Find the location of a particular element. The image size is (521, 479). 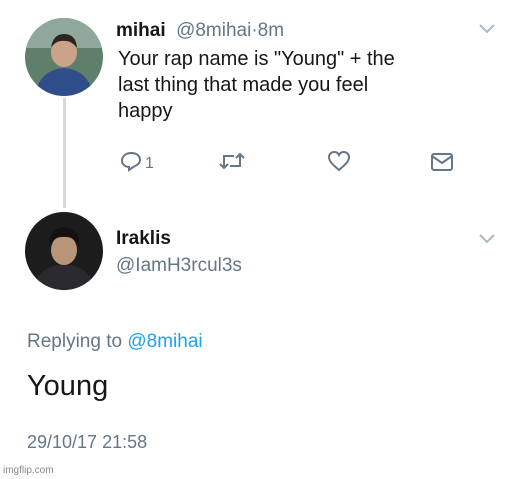

avatar-mihai is located at coordinates (64, 57).